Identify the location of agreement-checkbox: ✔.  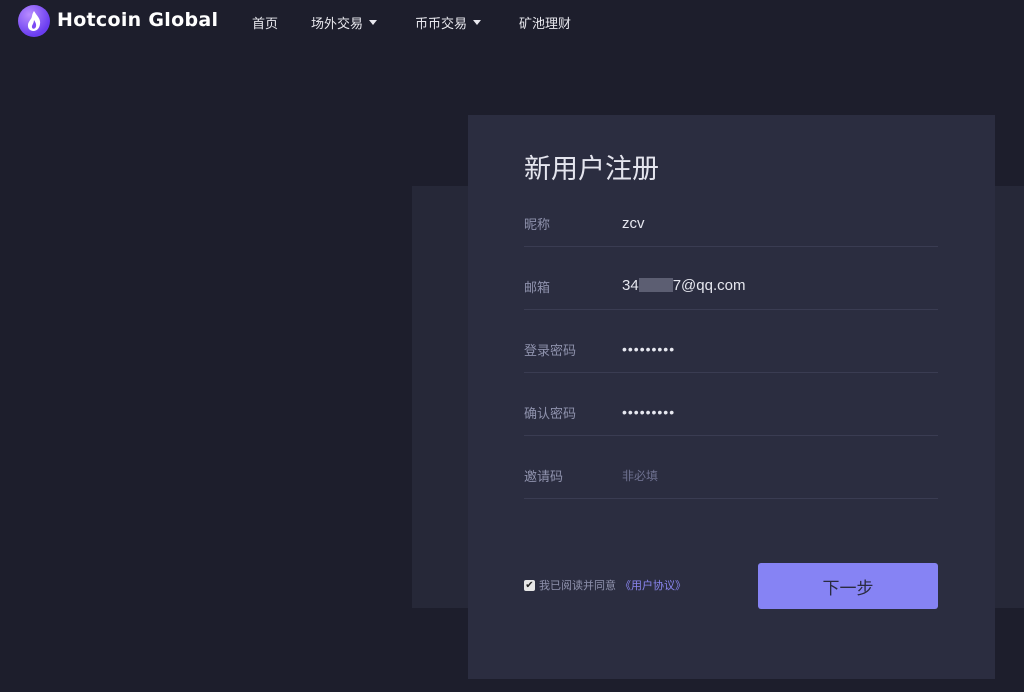
(529, 585).